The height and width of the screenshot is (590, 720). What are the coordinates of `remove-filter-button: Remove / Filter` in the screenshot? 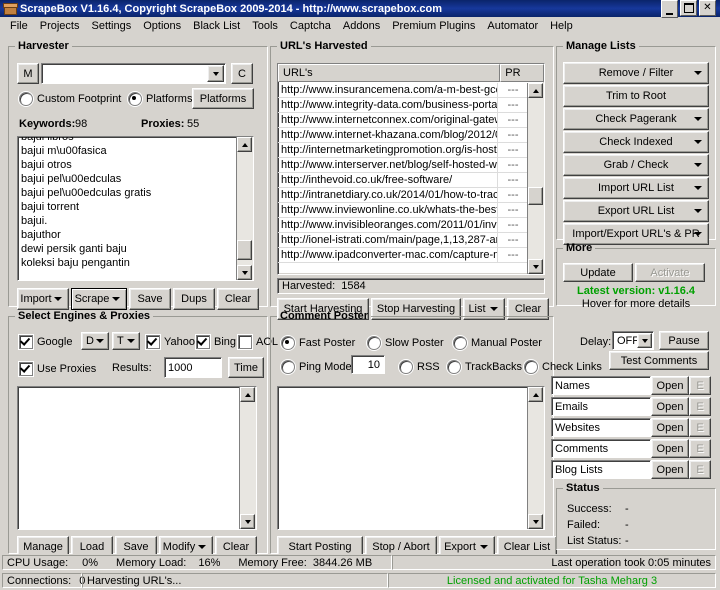 It's located at (636, 73).